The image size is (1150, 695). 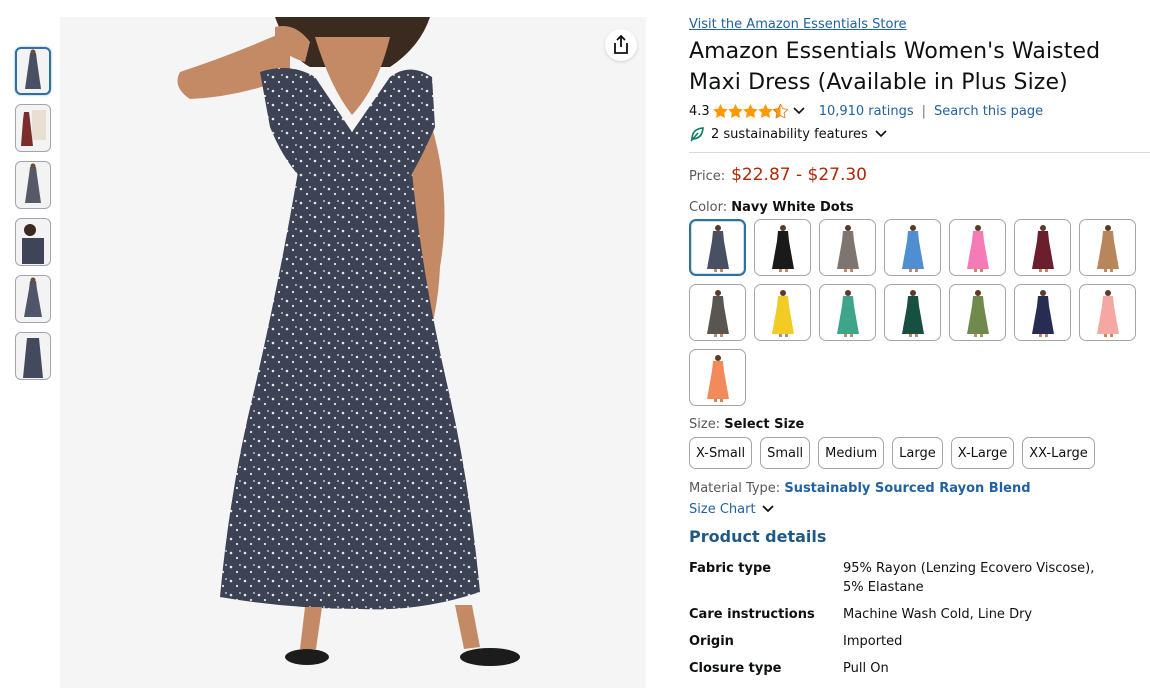 I want to click on table-row: Closure type Pull On, so click(x=919, y=668).